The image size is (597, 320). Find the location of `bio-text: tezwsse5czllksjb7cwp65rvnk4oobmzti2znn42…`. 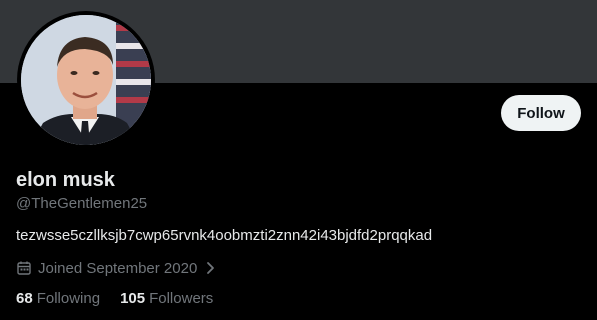

bio-text: tezwsse5czllksjb7cwp65rvnk4oobmzti2znn42… is located at coordinates (224, 235).